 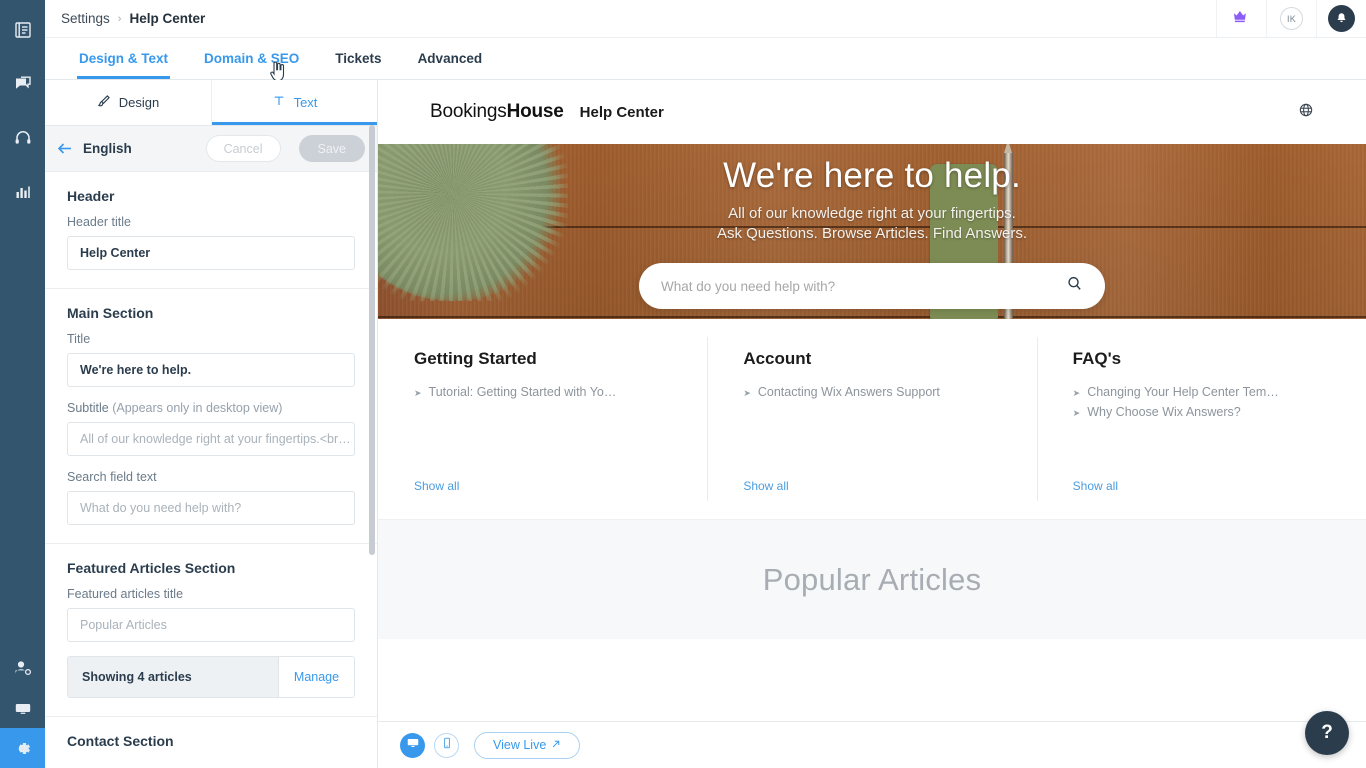 I want to click on main-title-input: We're here to help., so click(x=211, y=370).